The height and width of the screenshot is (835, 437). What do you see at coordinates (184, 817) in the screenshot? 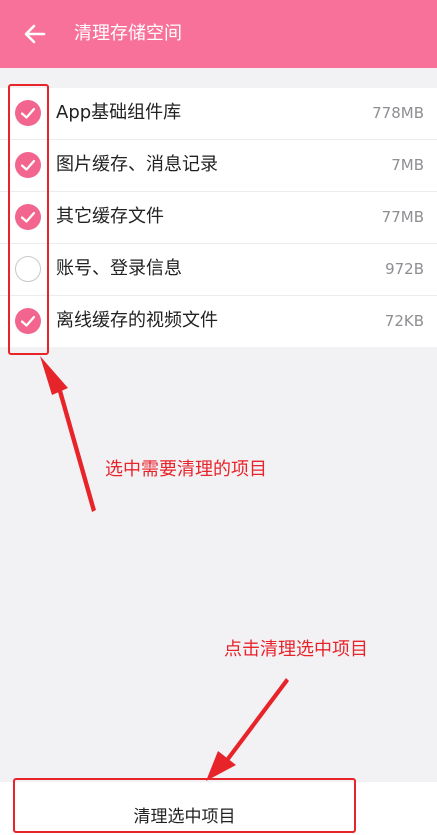
I see `clean-selected-label: 清理选中项目` at bounding box center [184, 817].